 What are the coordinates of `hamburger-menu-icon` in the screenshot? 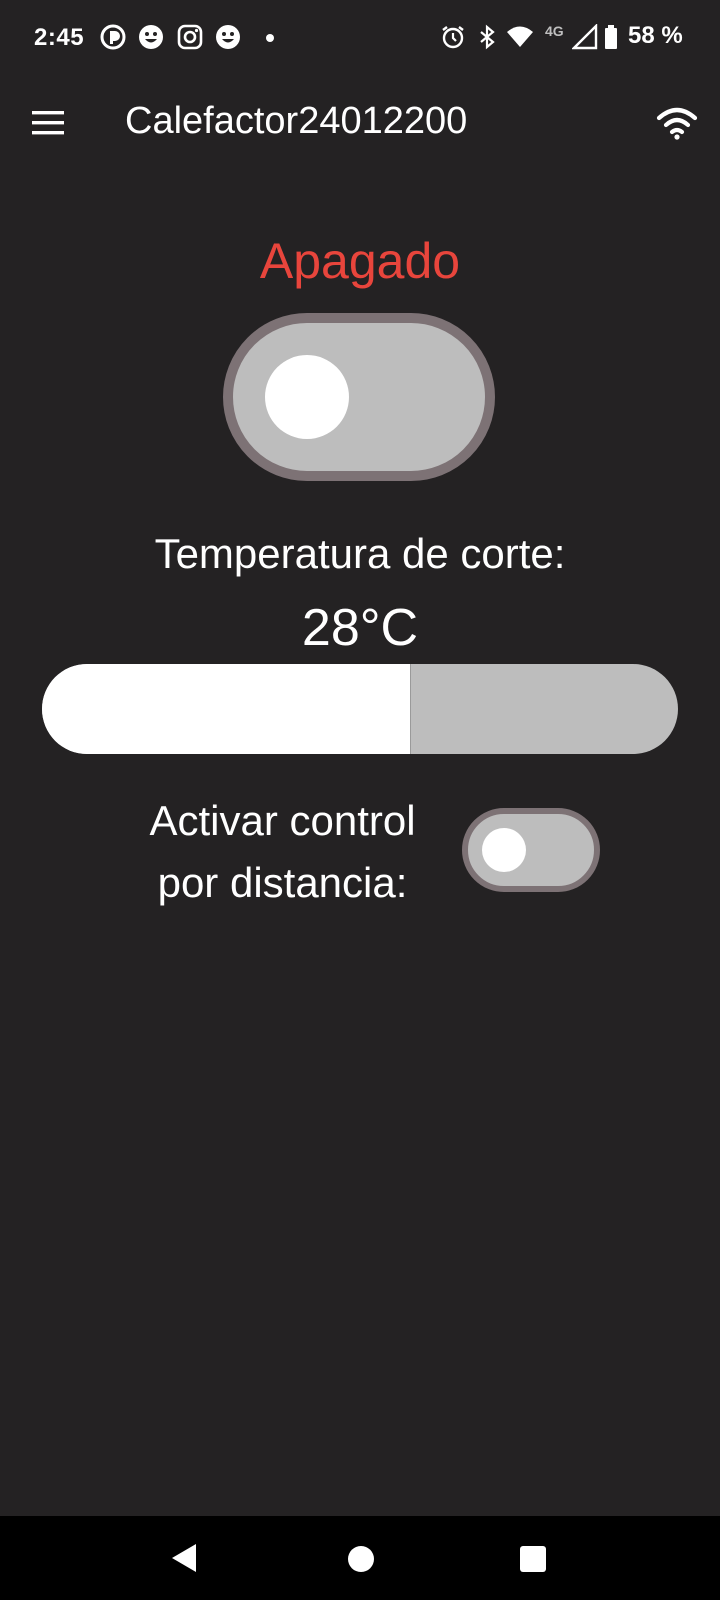 It's located at (48, 123).